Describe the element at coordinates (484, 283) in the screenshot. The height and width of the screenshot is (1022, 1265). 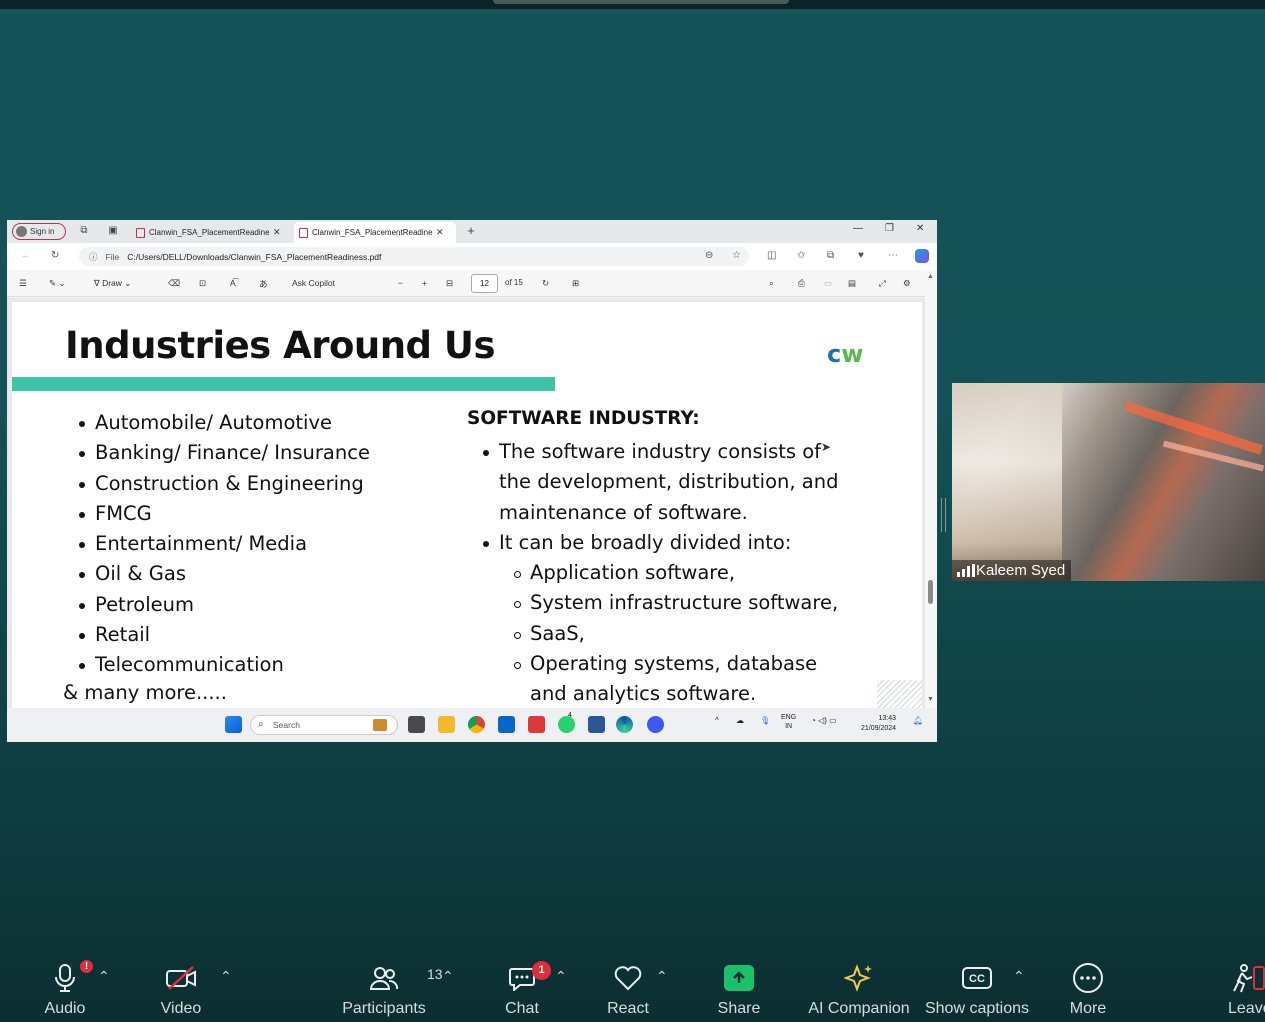
I see `page-number-input: 12` at that location.